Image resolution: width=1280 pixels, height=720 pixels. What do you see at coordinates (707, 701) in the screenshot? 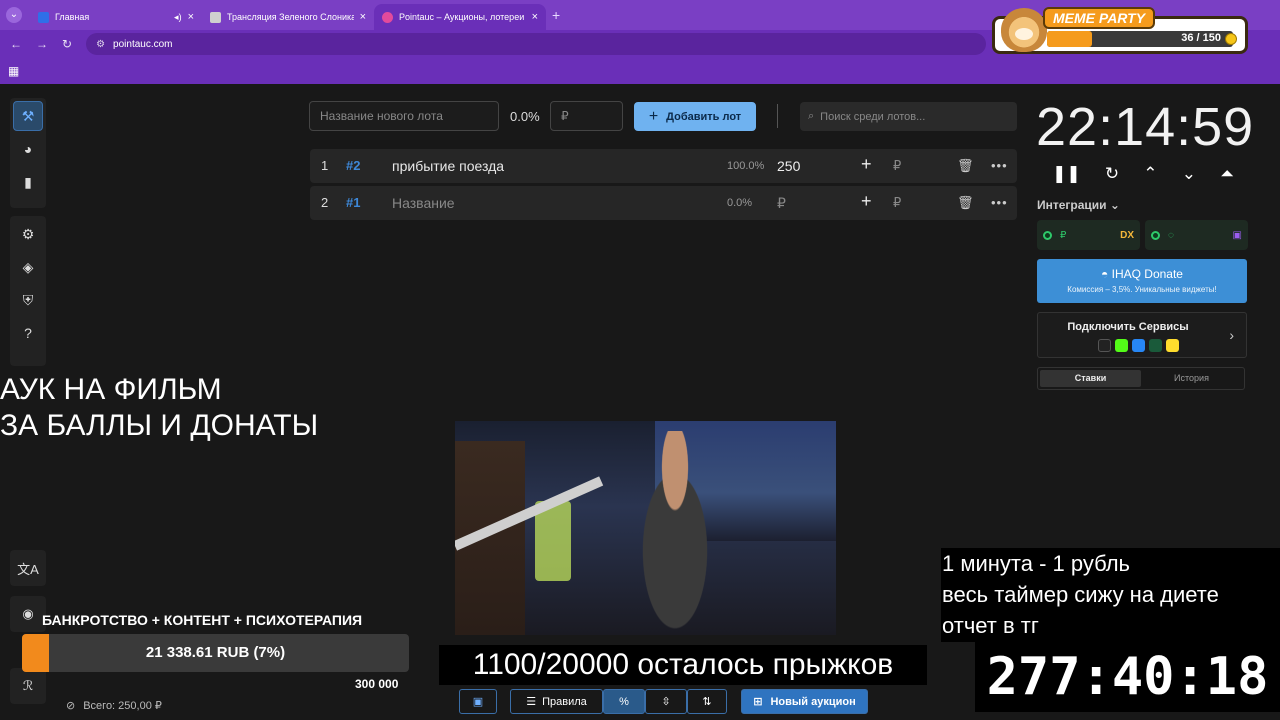
I see `sort-button: ⇅` at bounding box center [707, 701].